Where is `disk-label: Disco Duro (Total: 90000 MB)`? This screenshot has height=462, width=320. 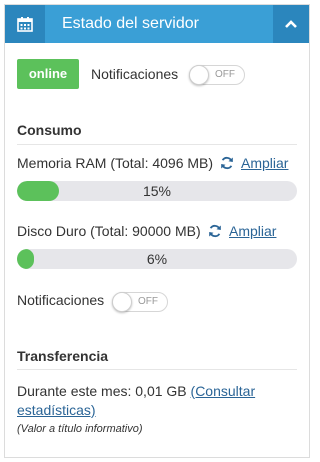 disk-label: Disco Duro (Total: 90000 MB) is located at coordinates (109, 231).